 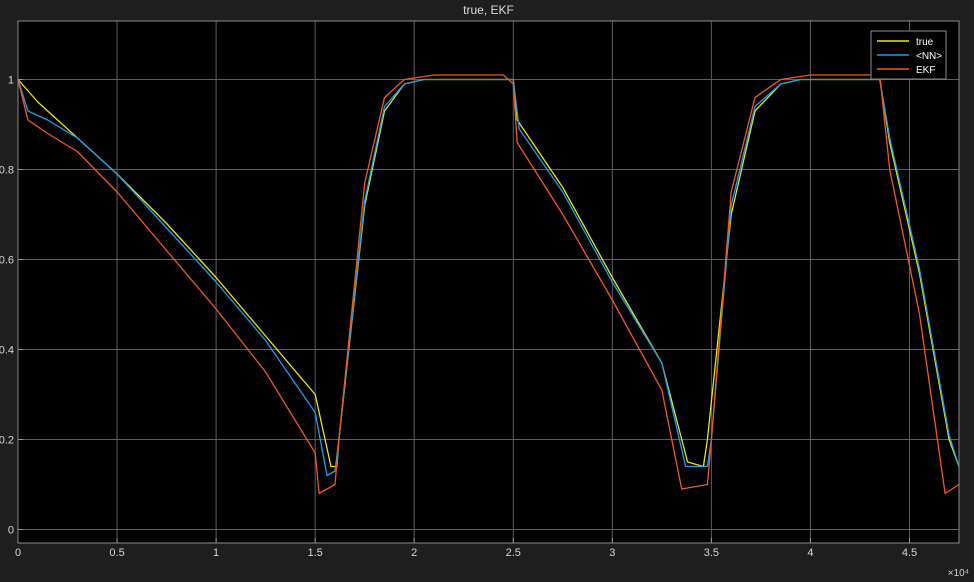 What do you see at coordinates (7, 441) in the screenshot?
I see `y-tick-label: 0.2` at bounding box center [7, 441].